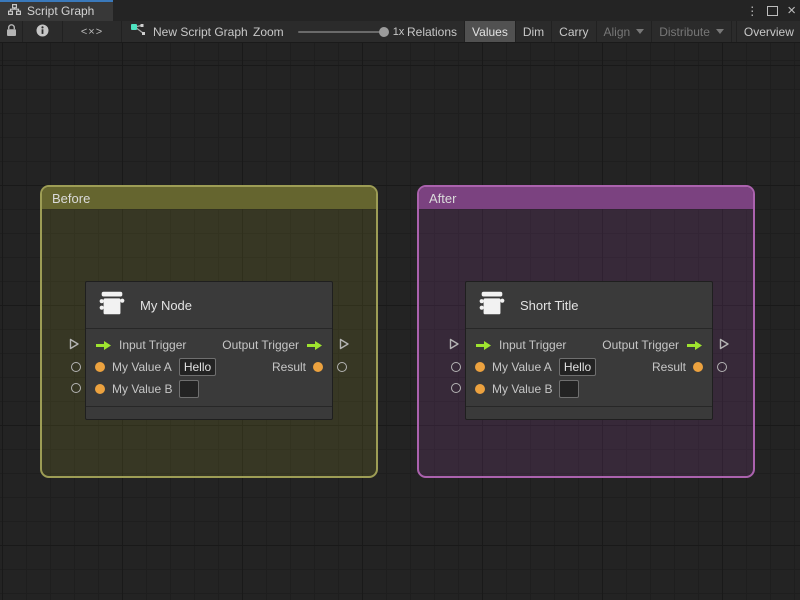  I want to click on kebab-menu-icon: ⋮, so click(752, 11).